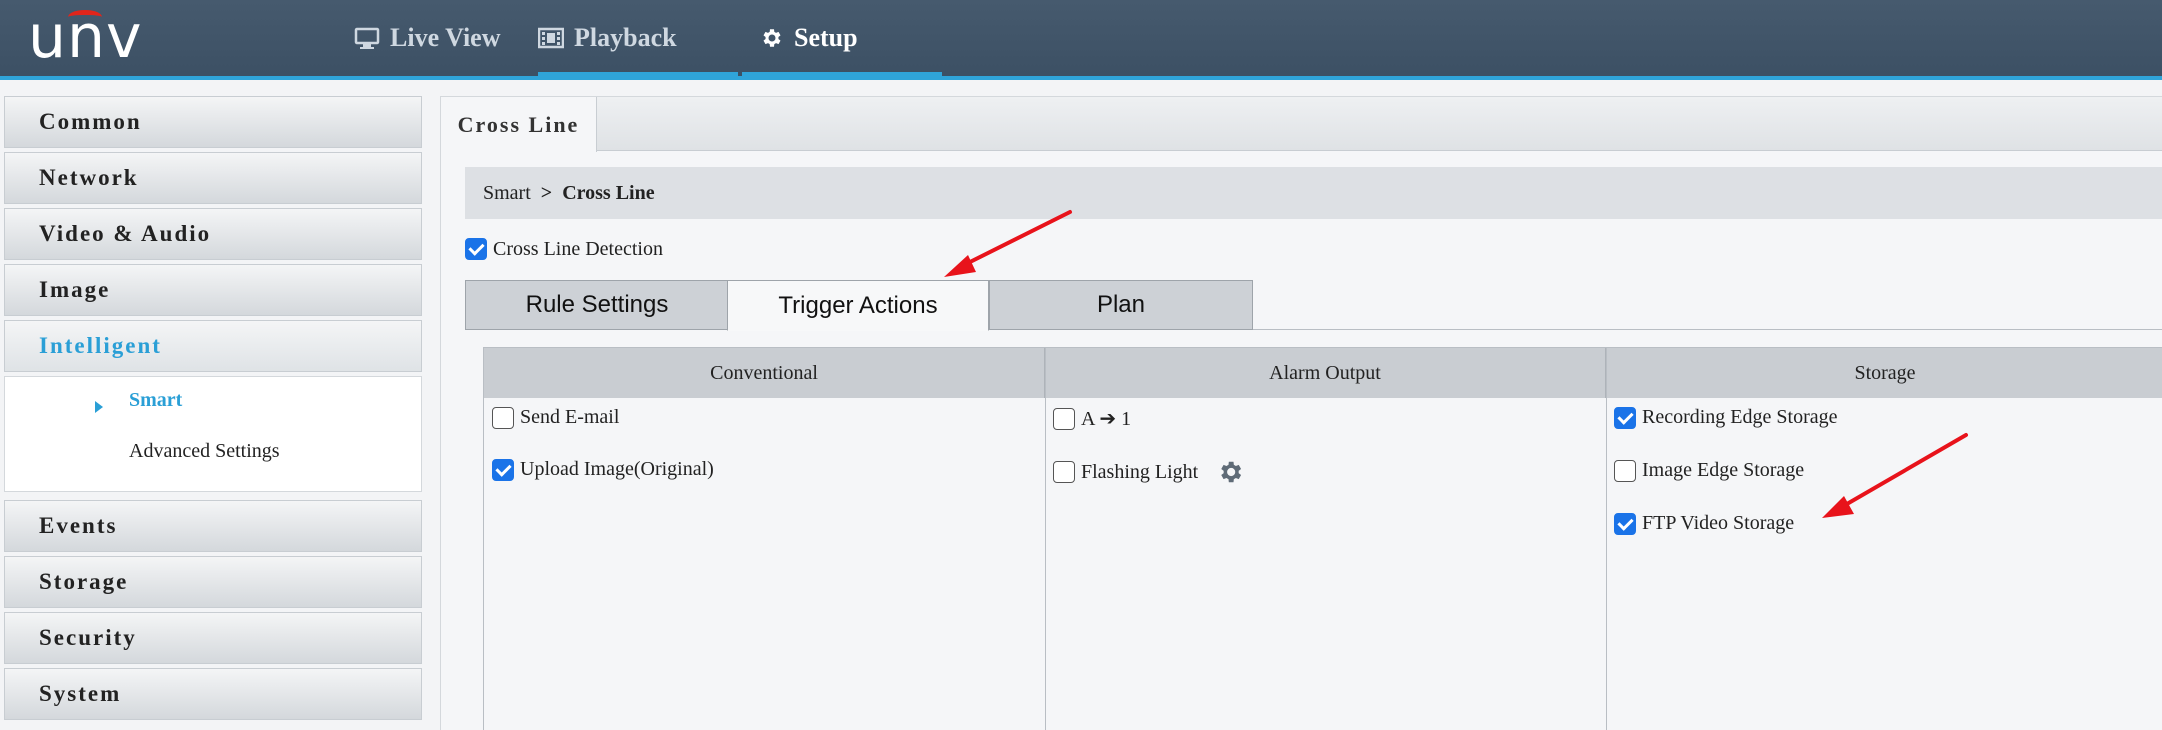 The width and height of the screenshot is (2162, 730). What do you see at coordinates (213, 694) in the screenshot?
I see `sidebar-item-system: System` at bounding box center [213, 694].